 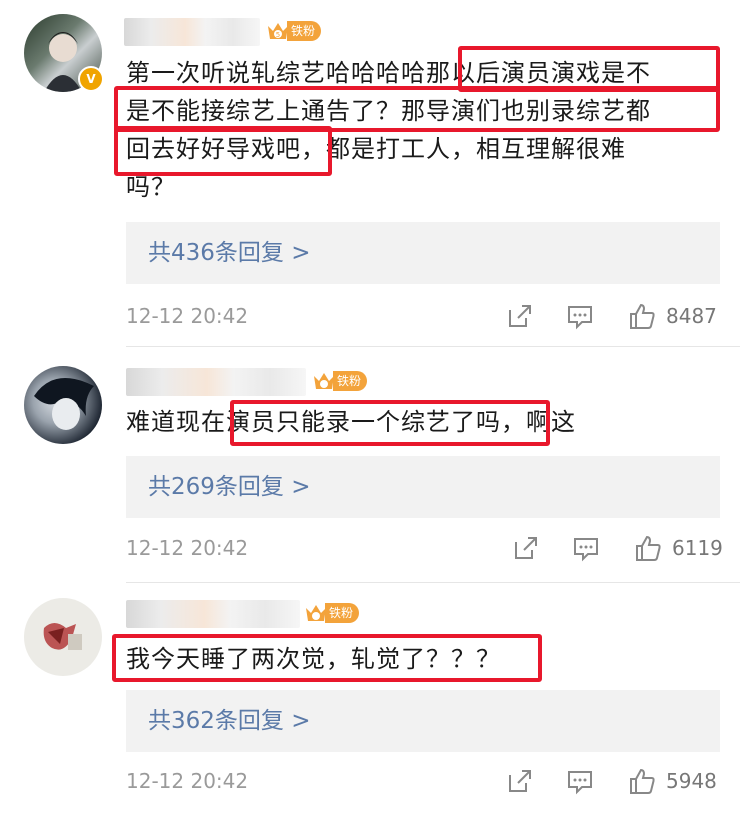 I want to click on replies-box: 共362条回复 >, so click(x=423, y=721).